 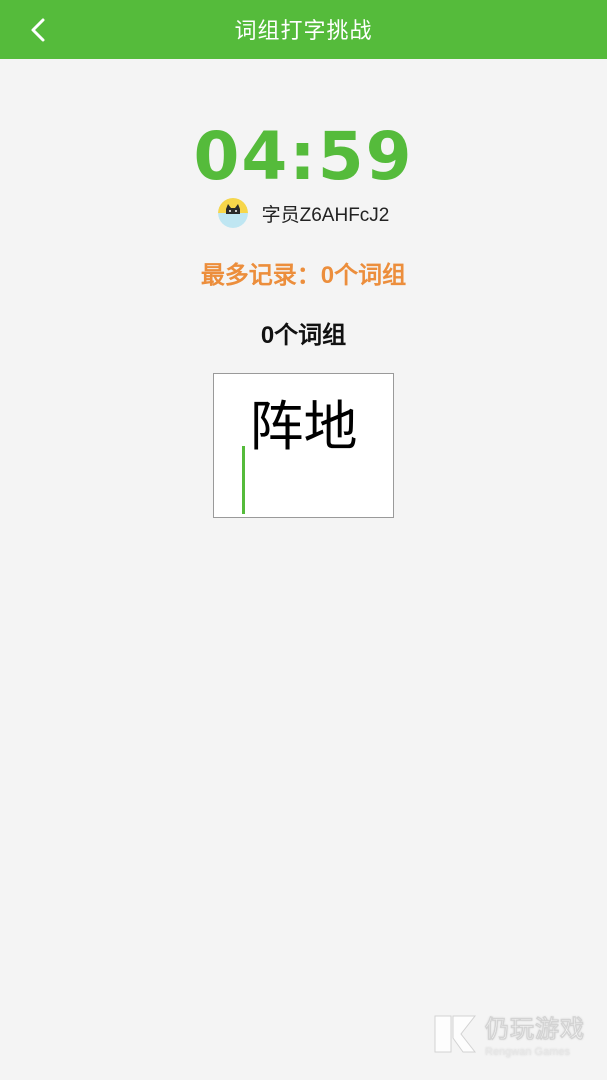 I want to click on app-header: 词组打字挑战, so click(x=303, y=29).